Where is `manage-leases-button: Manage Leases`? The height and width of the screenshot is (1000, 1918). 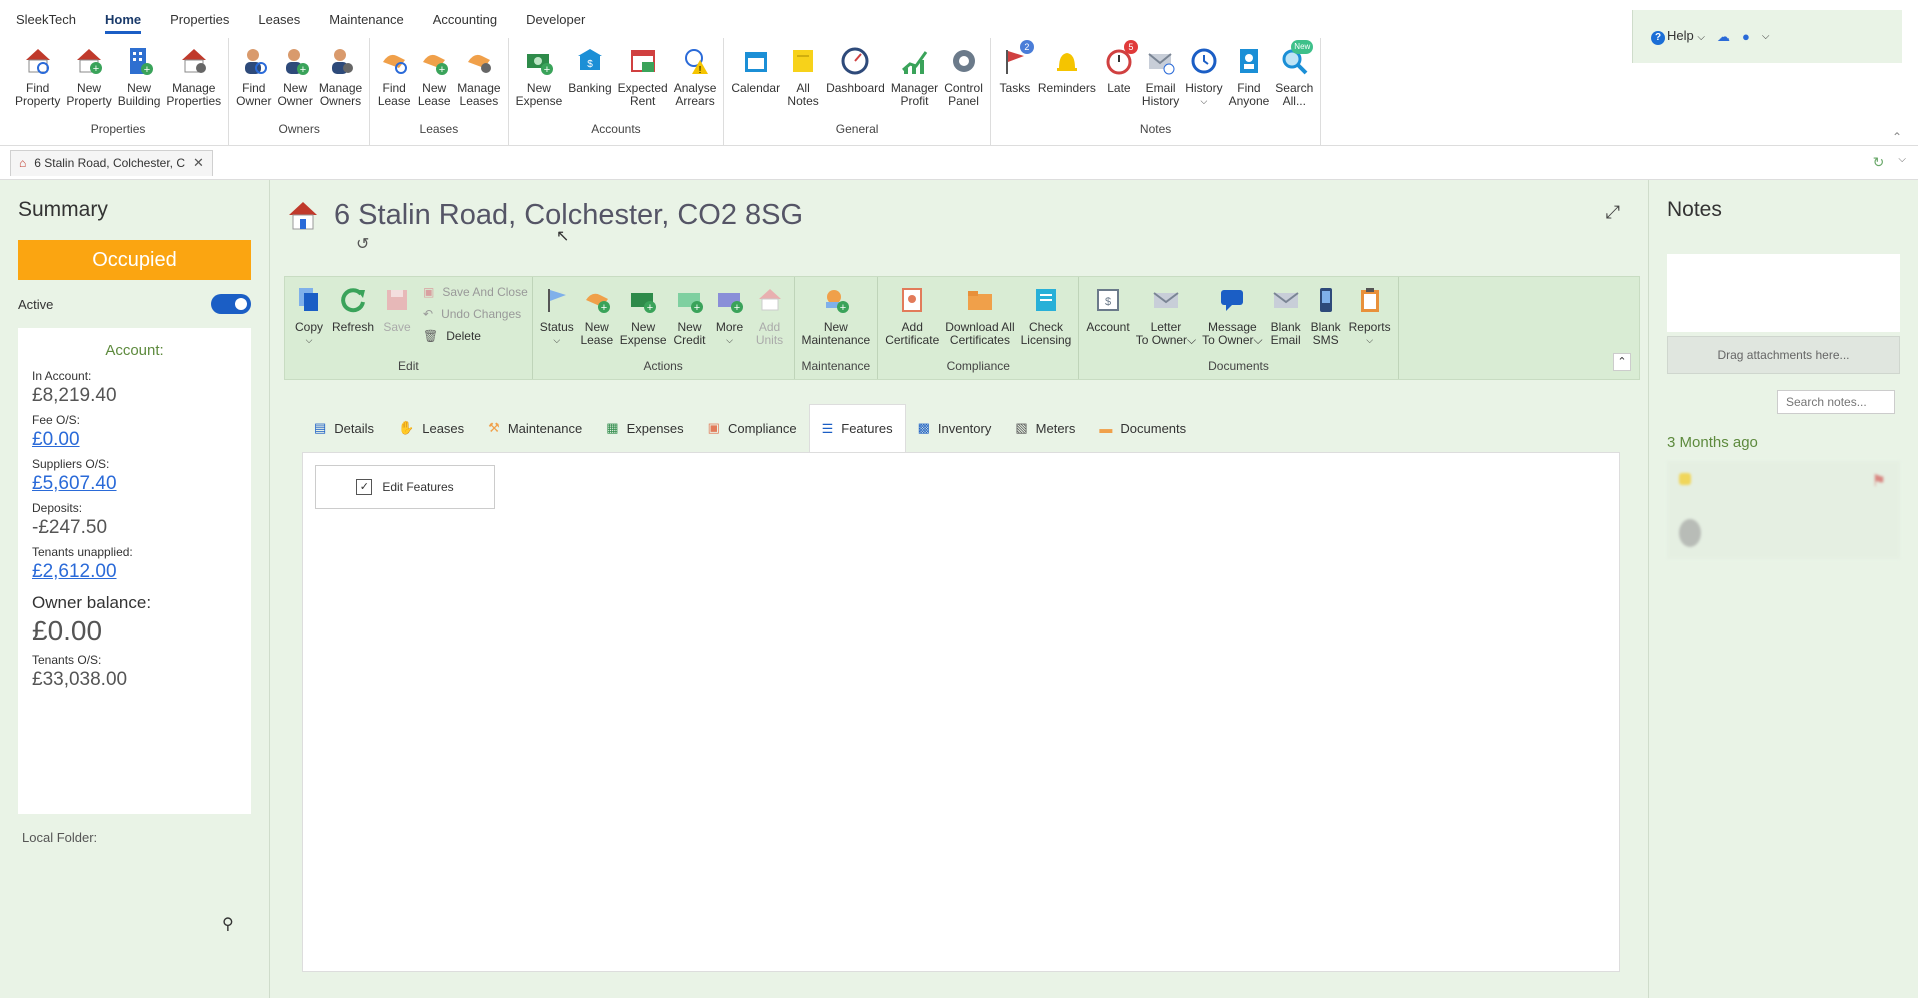
manage-leases-button: Manage Leases is located at coordinates (478, 82).